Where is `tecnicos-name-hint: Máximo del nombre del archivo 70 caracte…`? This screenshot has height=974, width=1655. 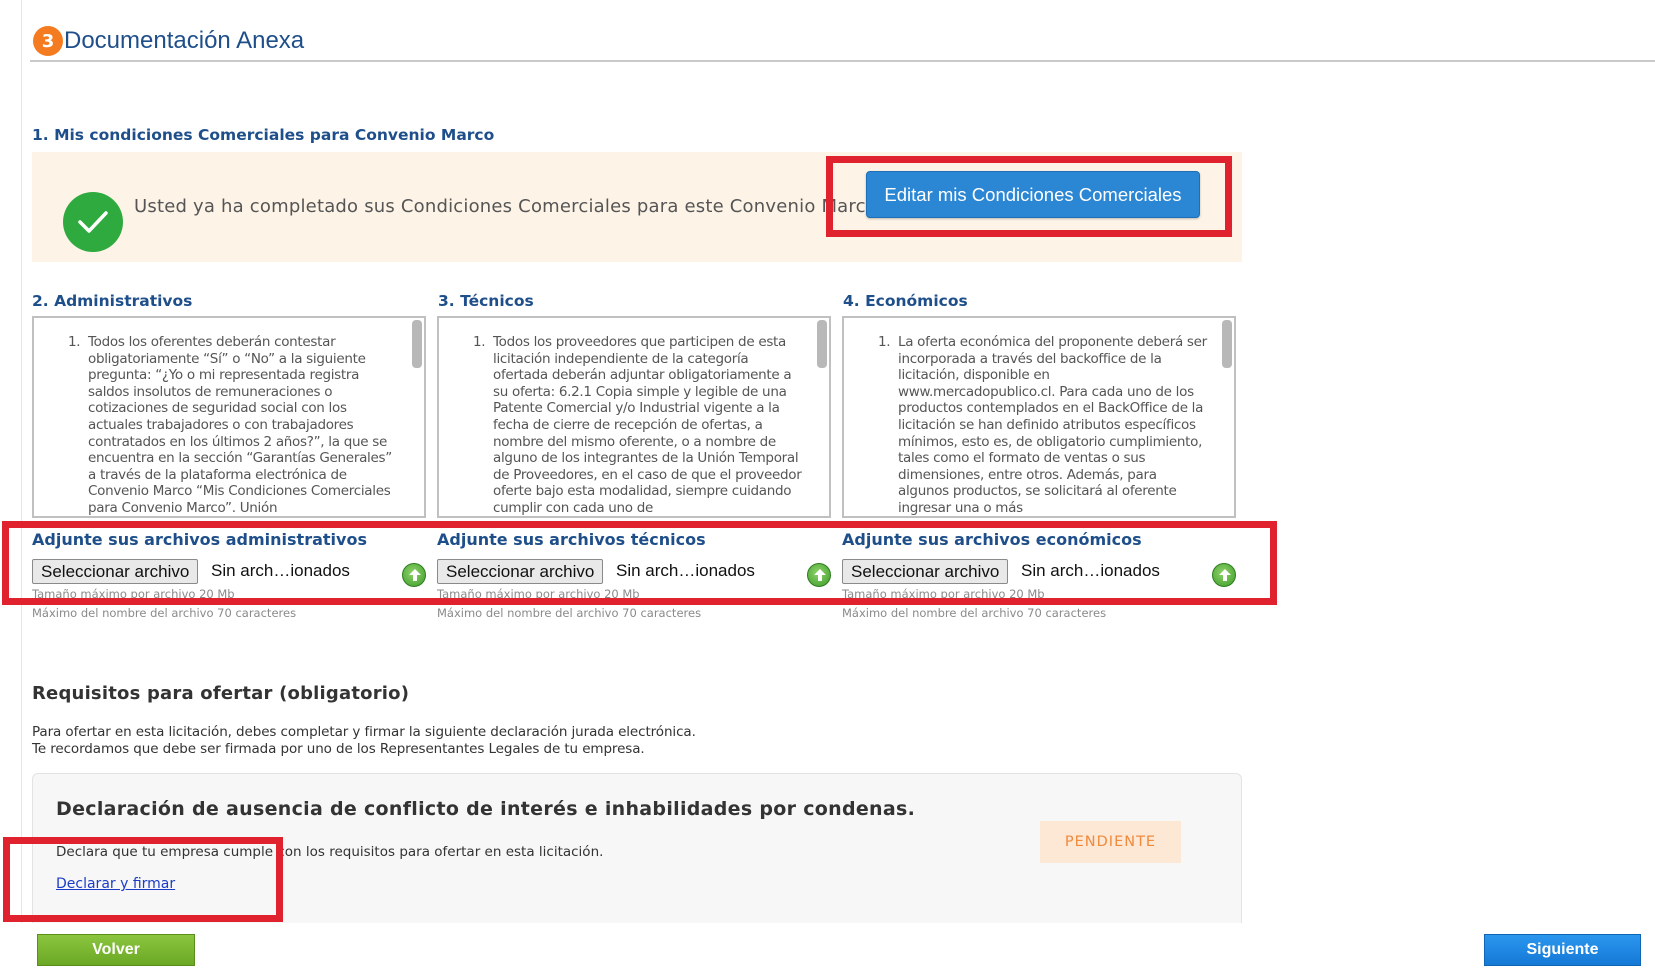
tecnicos-name-hint: Máximo del nombre del archivo 70 caracte… is located at coordinates (569, 613).